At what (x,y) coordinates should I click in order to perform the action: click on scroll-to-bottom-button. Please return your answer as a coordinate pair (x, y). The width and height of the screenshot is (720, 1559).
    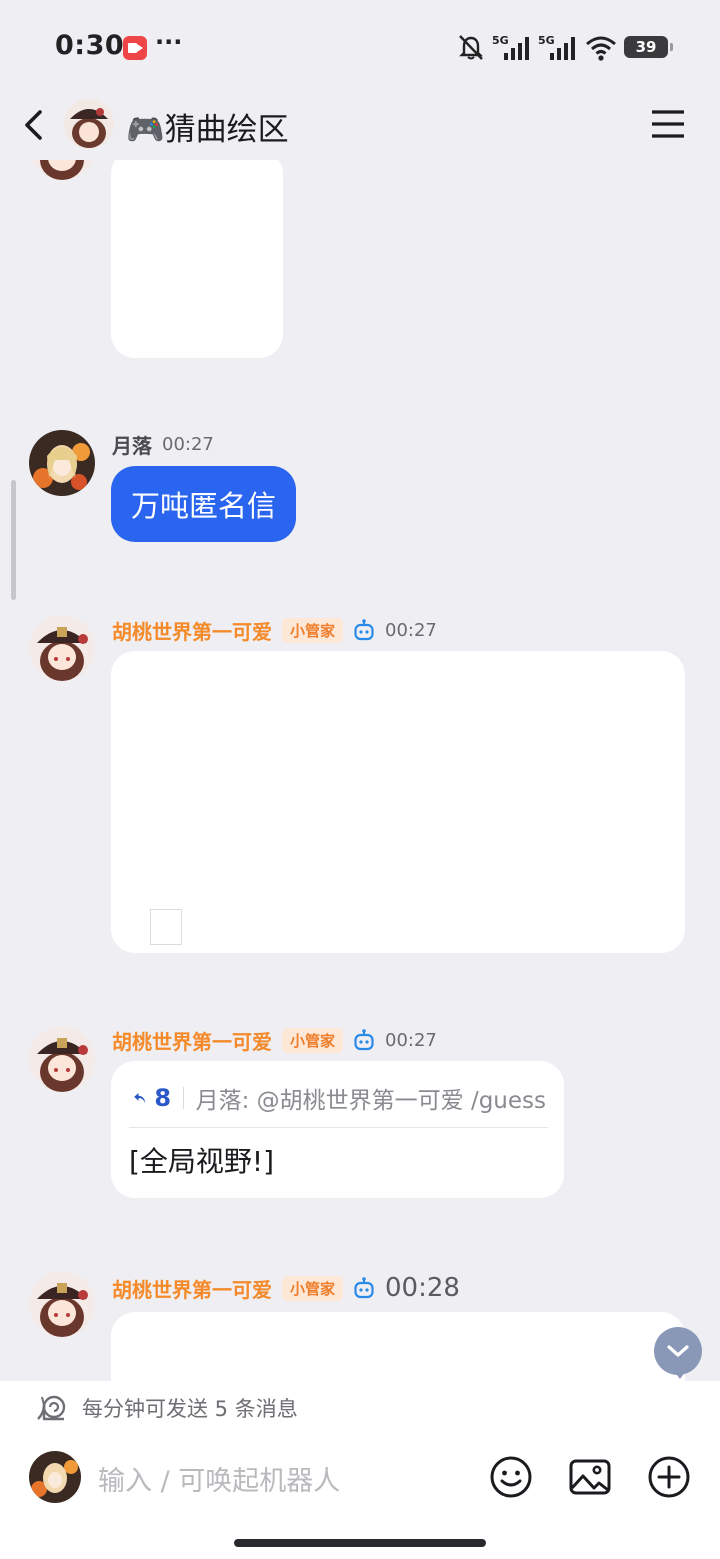
    Looking at the image, I should click on (678, 1353).